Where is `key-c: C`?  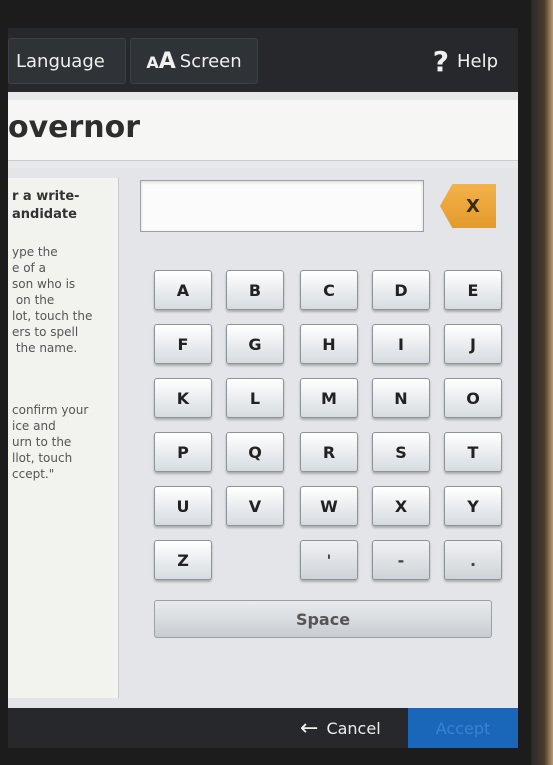 key-c: C is located at coordinates (329, 290).